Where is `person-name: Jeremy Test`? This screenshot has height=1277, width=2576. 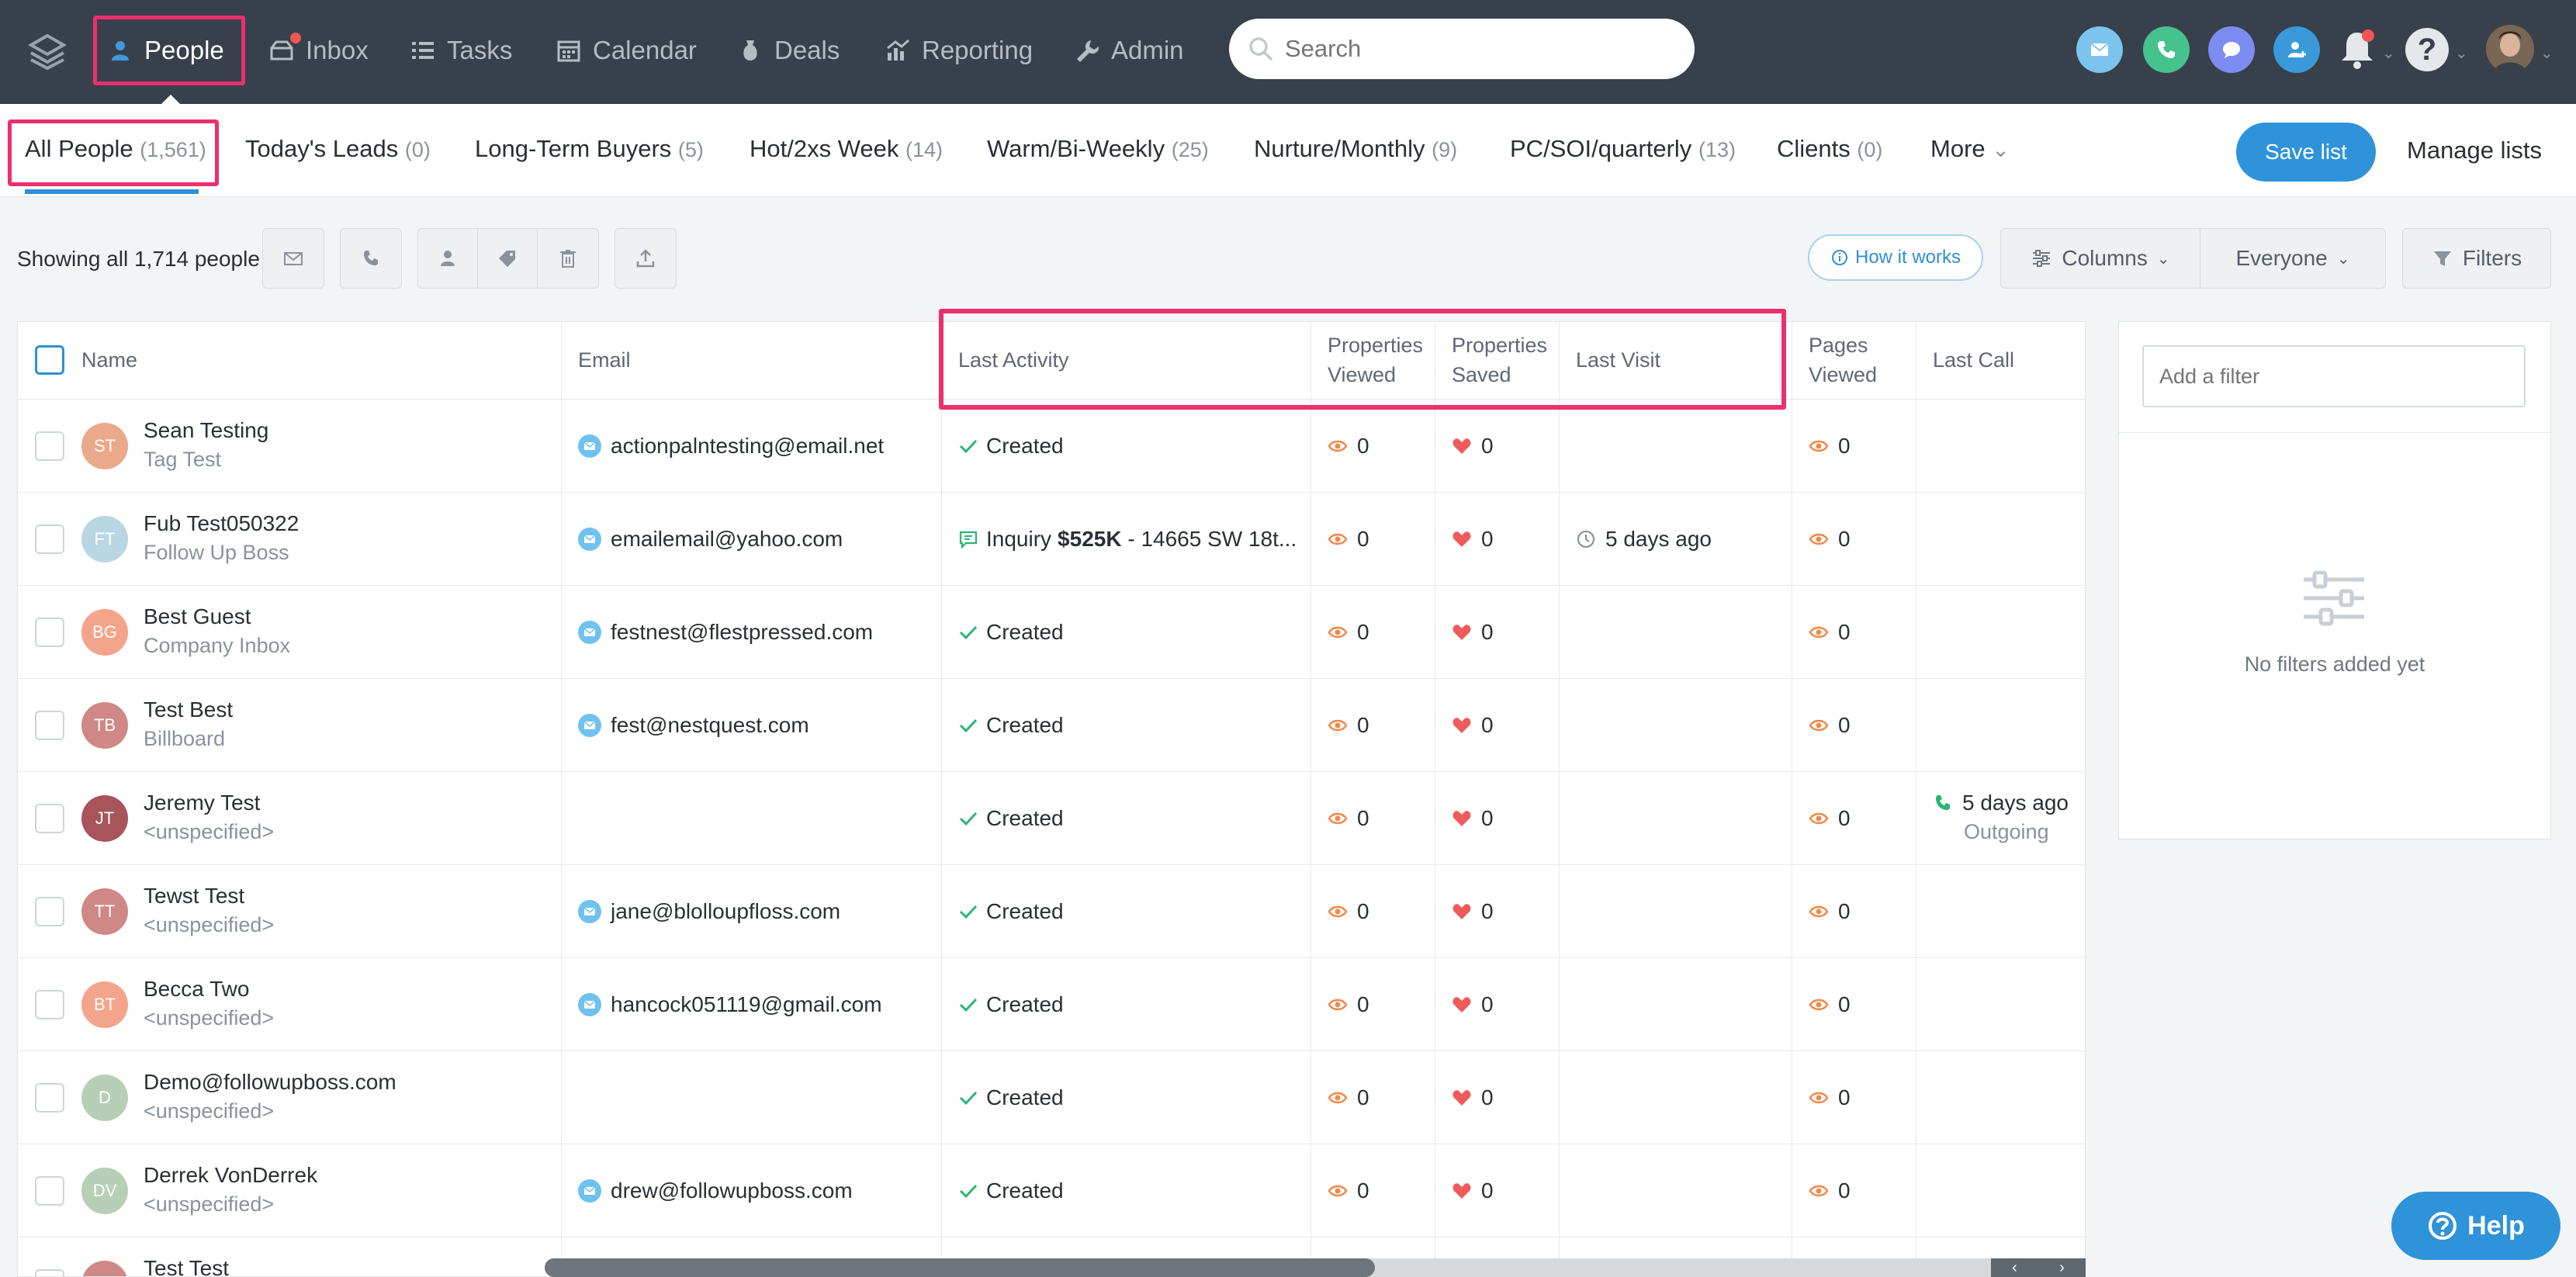
person-name: Jeremy Test is located at coordinates (202, 803).